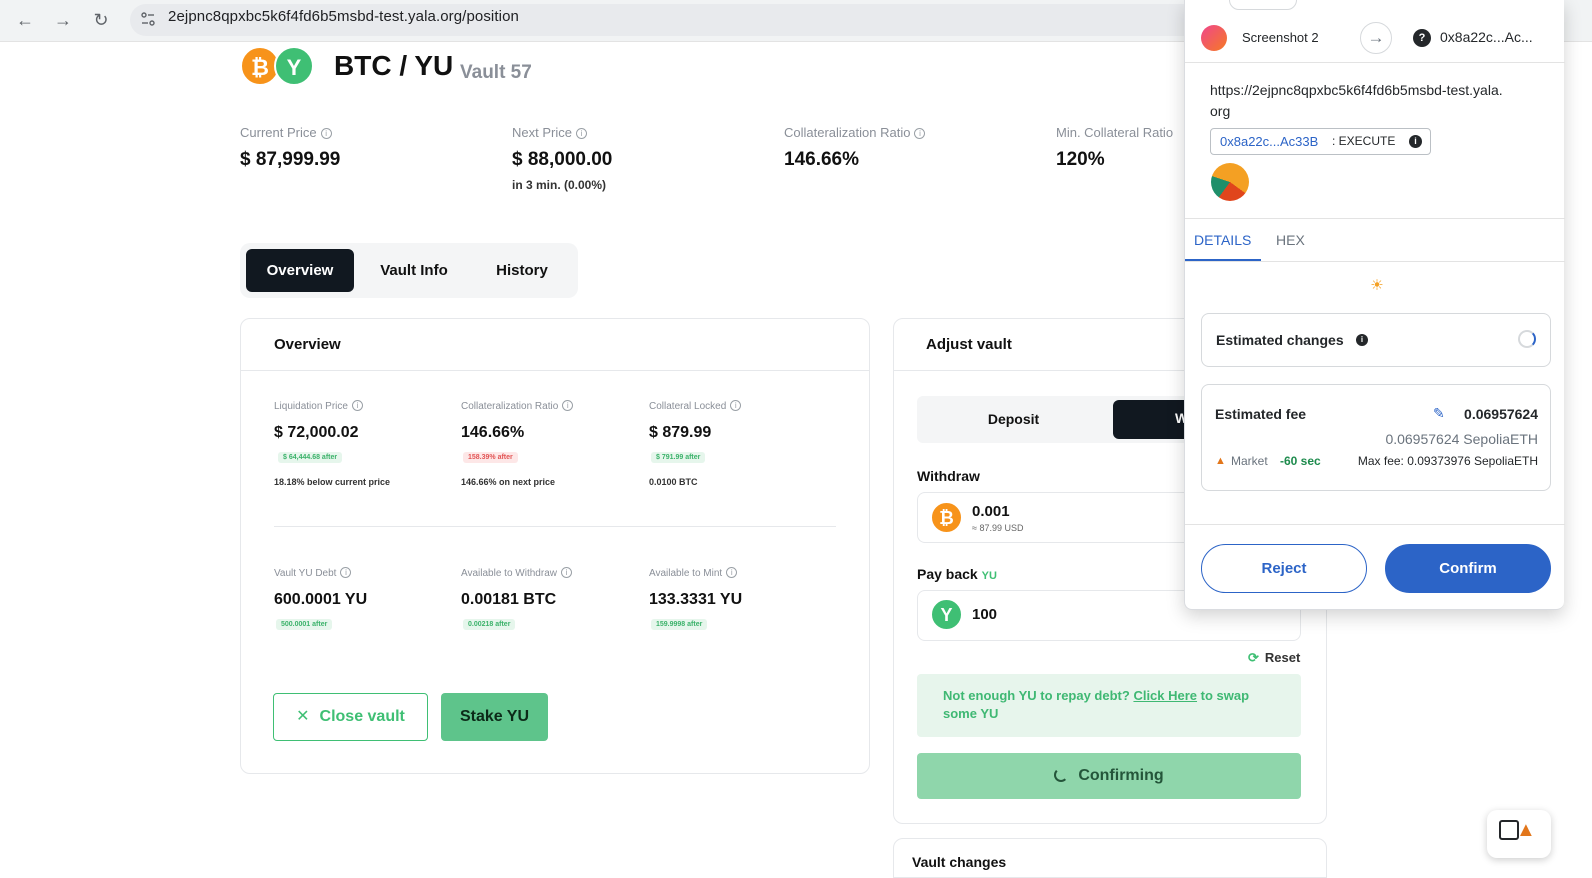 The width and height of the screenshot is (1592, 878). I want to click on reload-icon: ↻, so click(101, 20).